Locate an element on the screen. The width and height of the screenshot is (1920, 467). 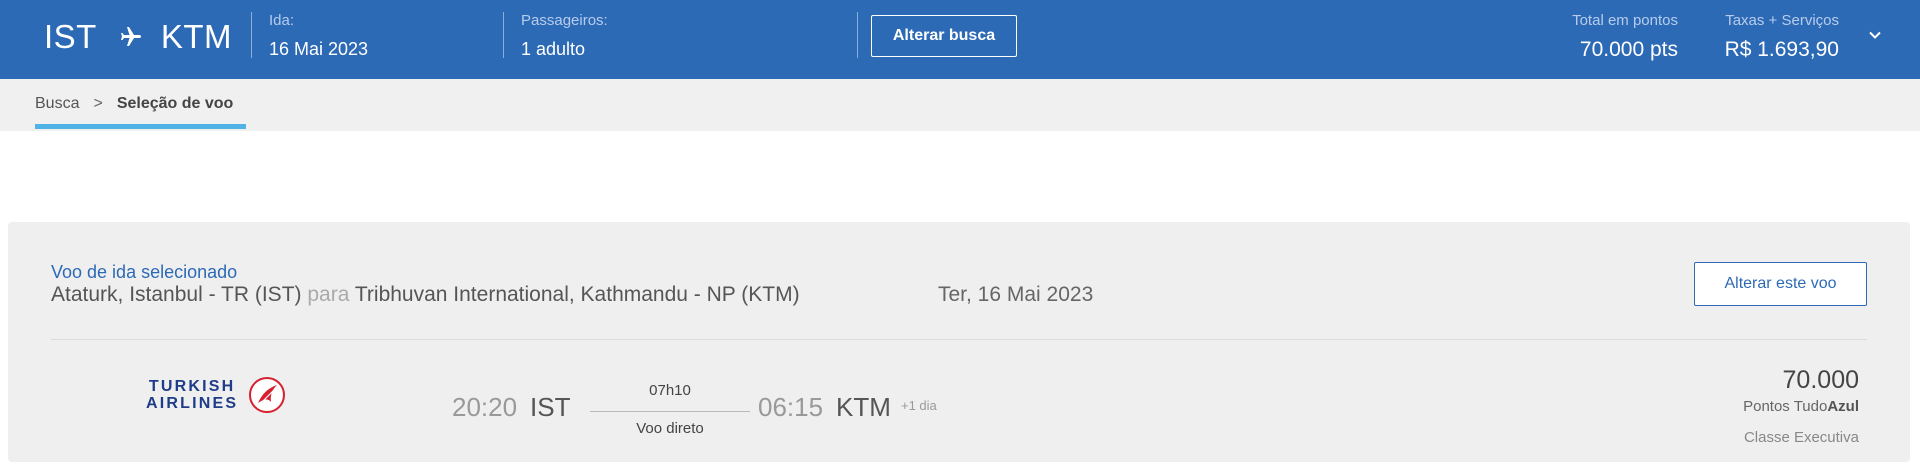
destination-code: KTM is located at coordinates (196, 36).